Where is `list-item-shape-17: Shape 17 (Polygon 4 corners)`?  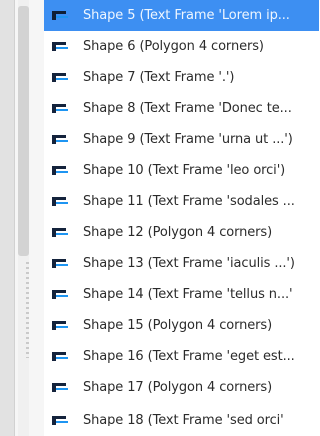
list-item-shape-17: Shape 17 (Polygon 4 corners) is located at coordinates (181, 387).